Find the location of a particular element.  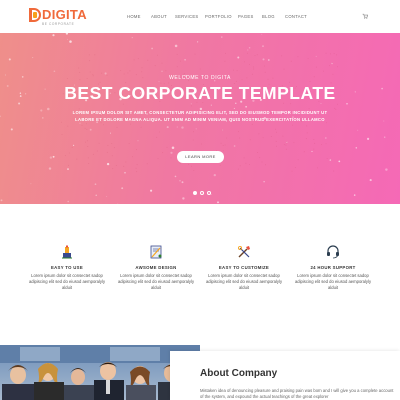

customize-icon is located at coordinates (243, 251).